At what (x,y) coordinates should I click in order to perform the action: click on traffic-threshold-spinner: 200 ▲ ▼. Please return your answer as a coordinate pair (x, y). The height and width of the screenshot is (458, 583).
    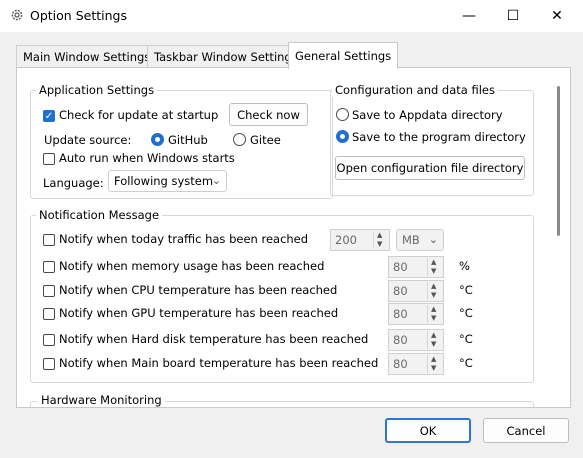
    Looking at the image, I should click on (360, 240).